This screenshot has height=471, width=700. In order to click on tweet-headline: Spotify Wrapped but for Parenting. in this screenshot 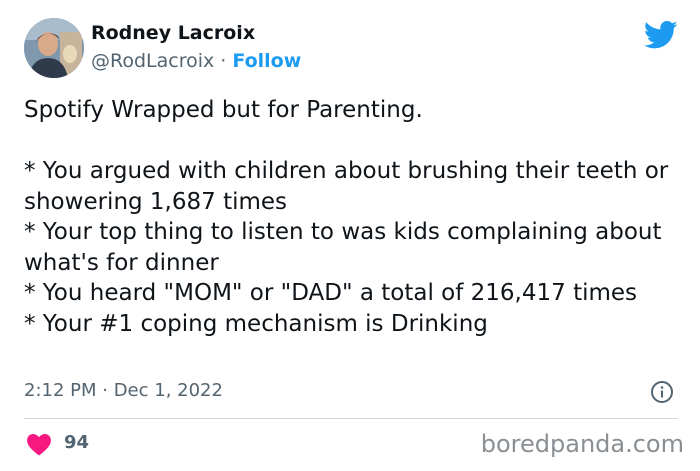, I will do `click(223, 110)`.